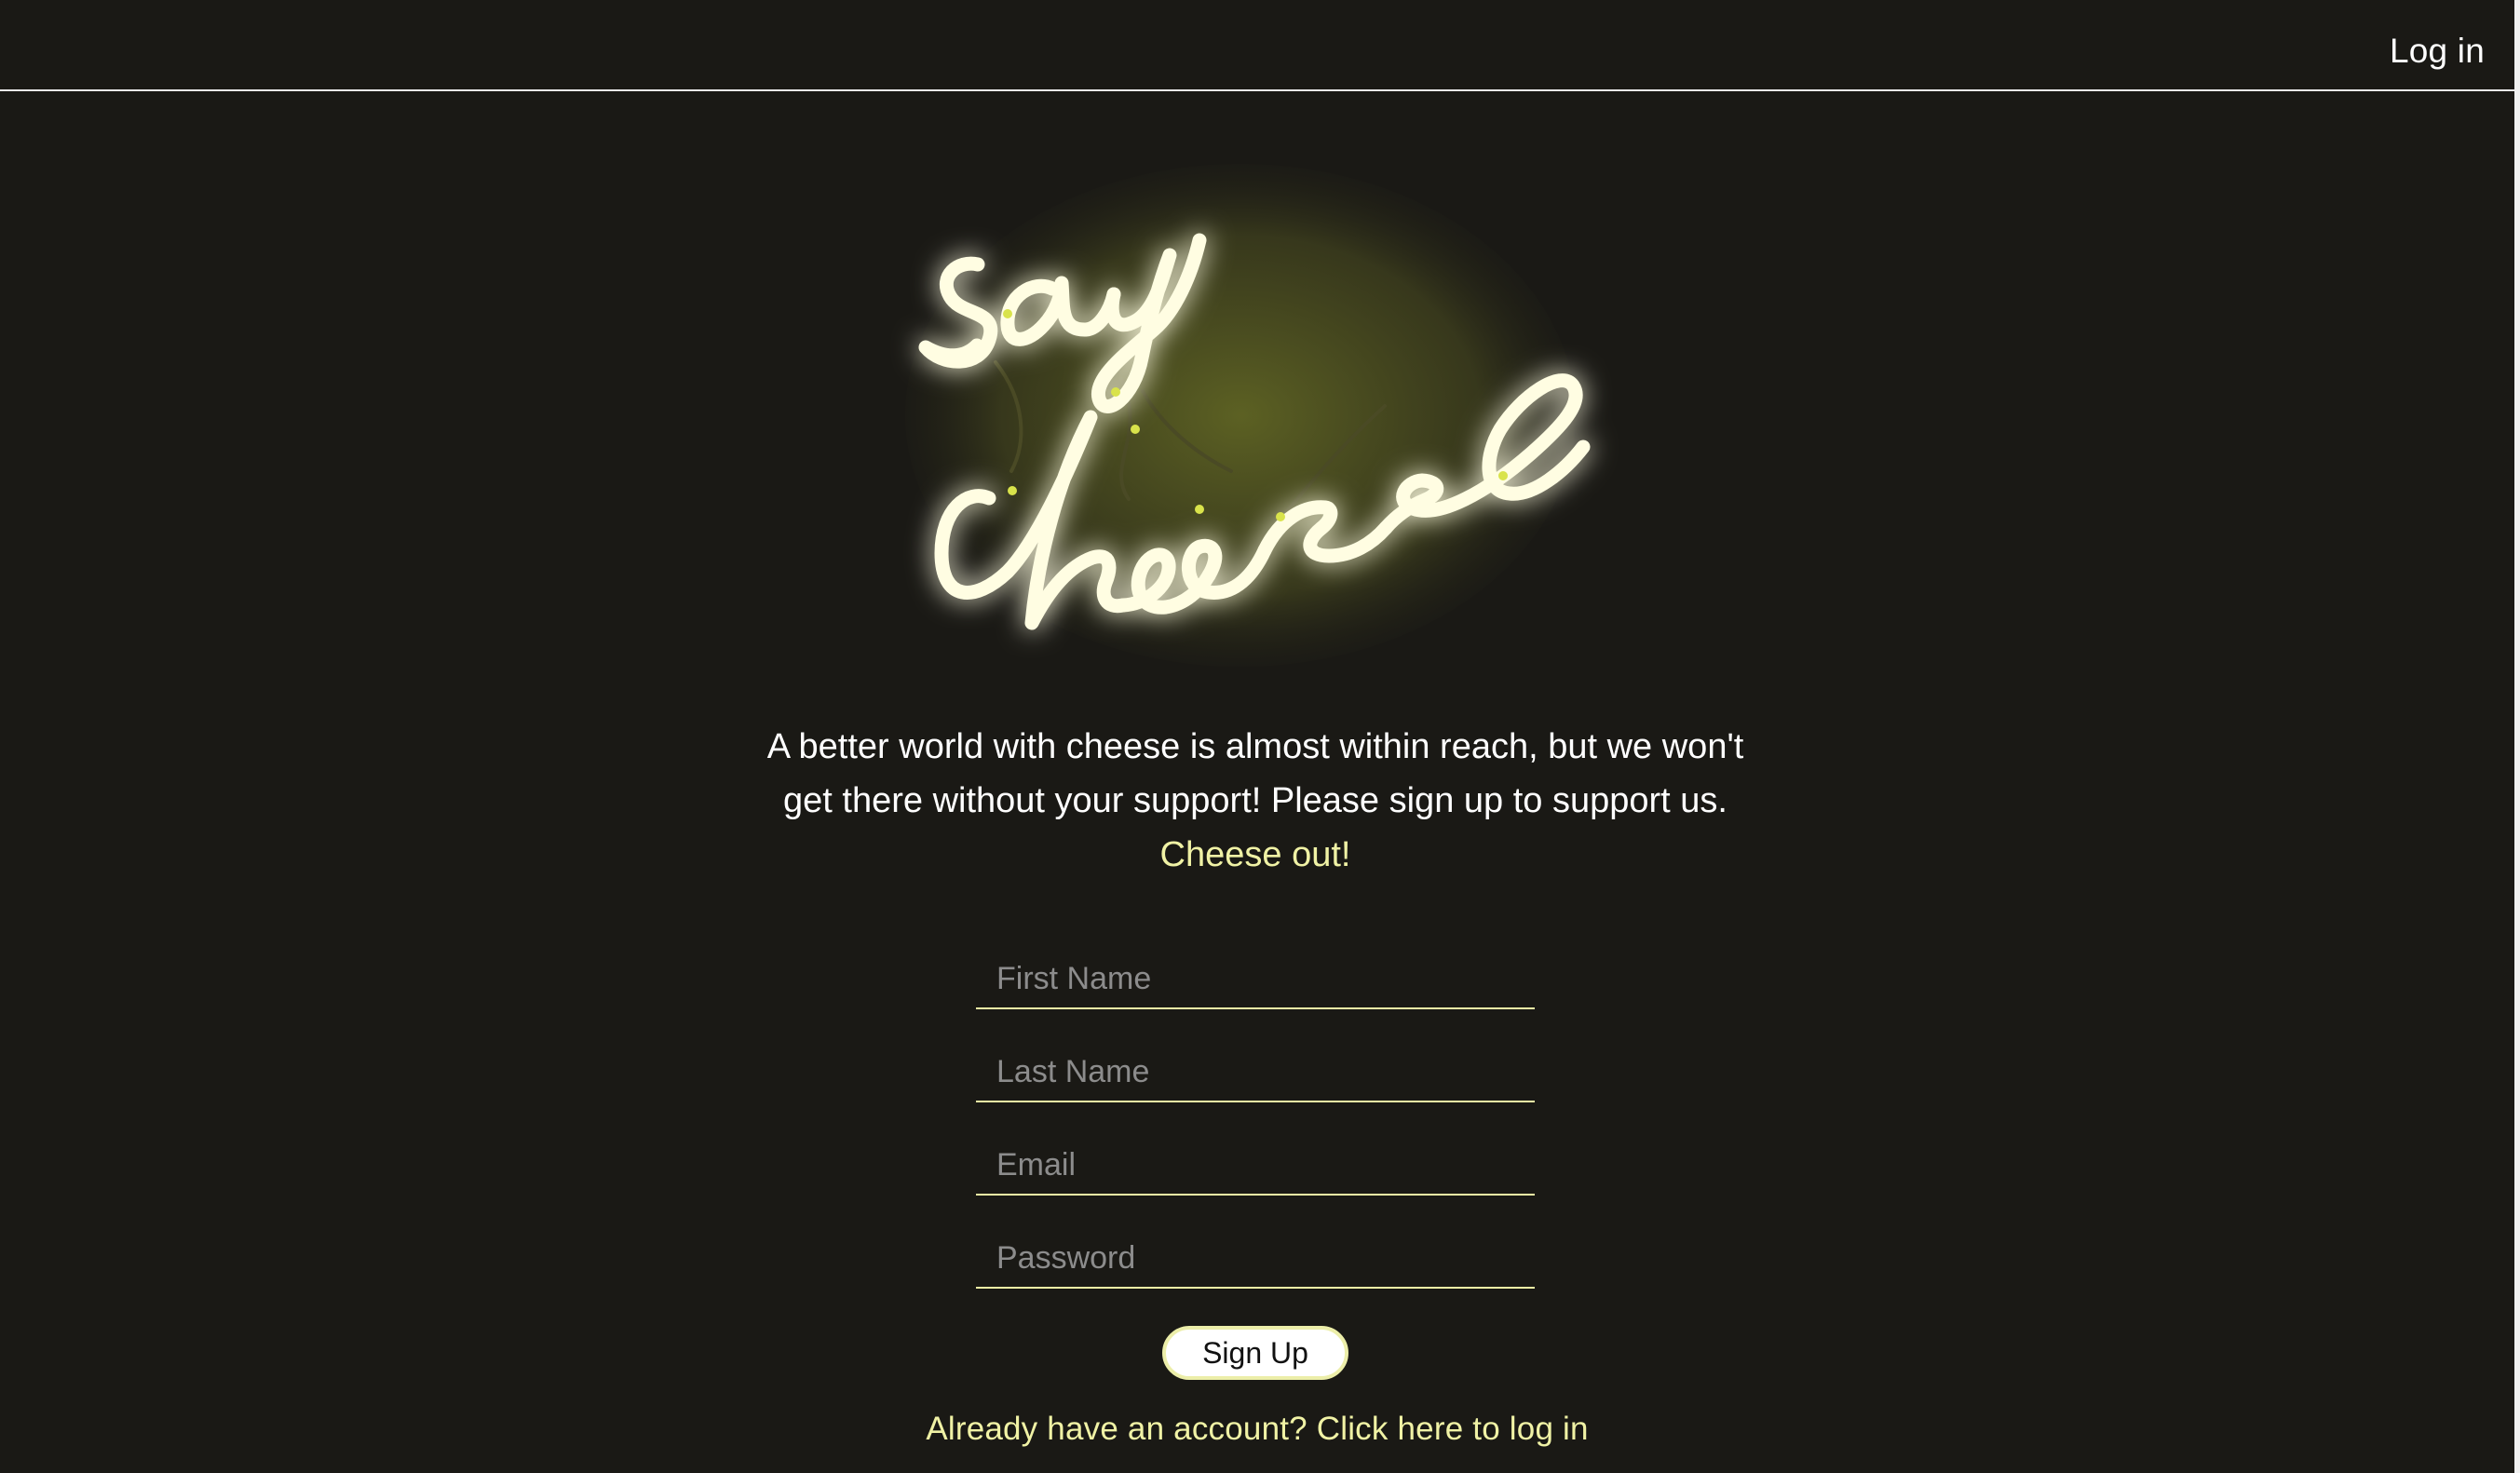  I want to click on first-name-field-wrap, so click(1255, 970).